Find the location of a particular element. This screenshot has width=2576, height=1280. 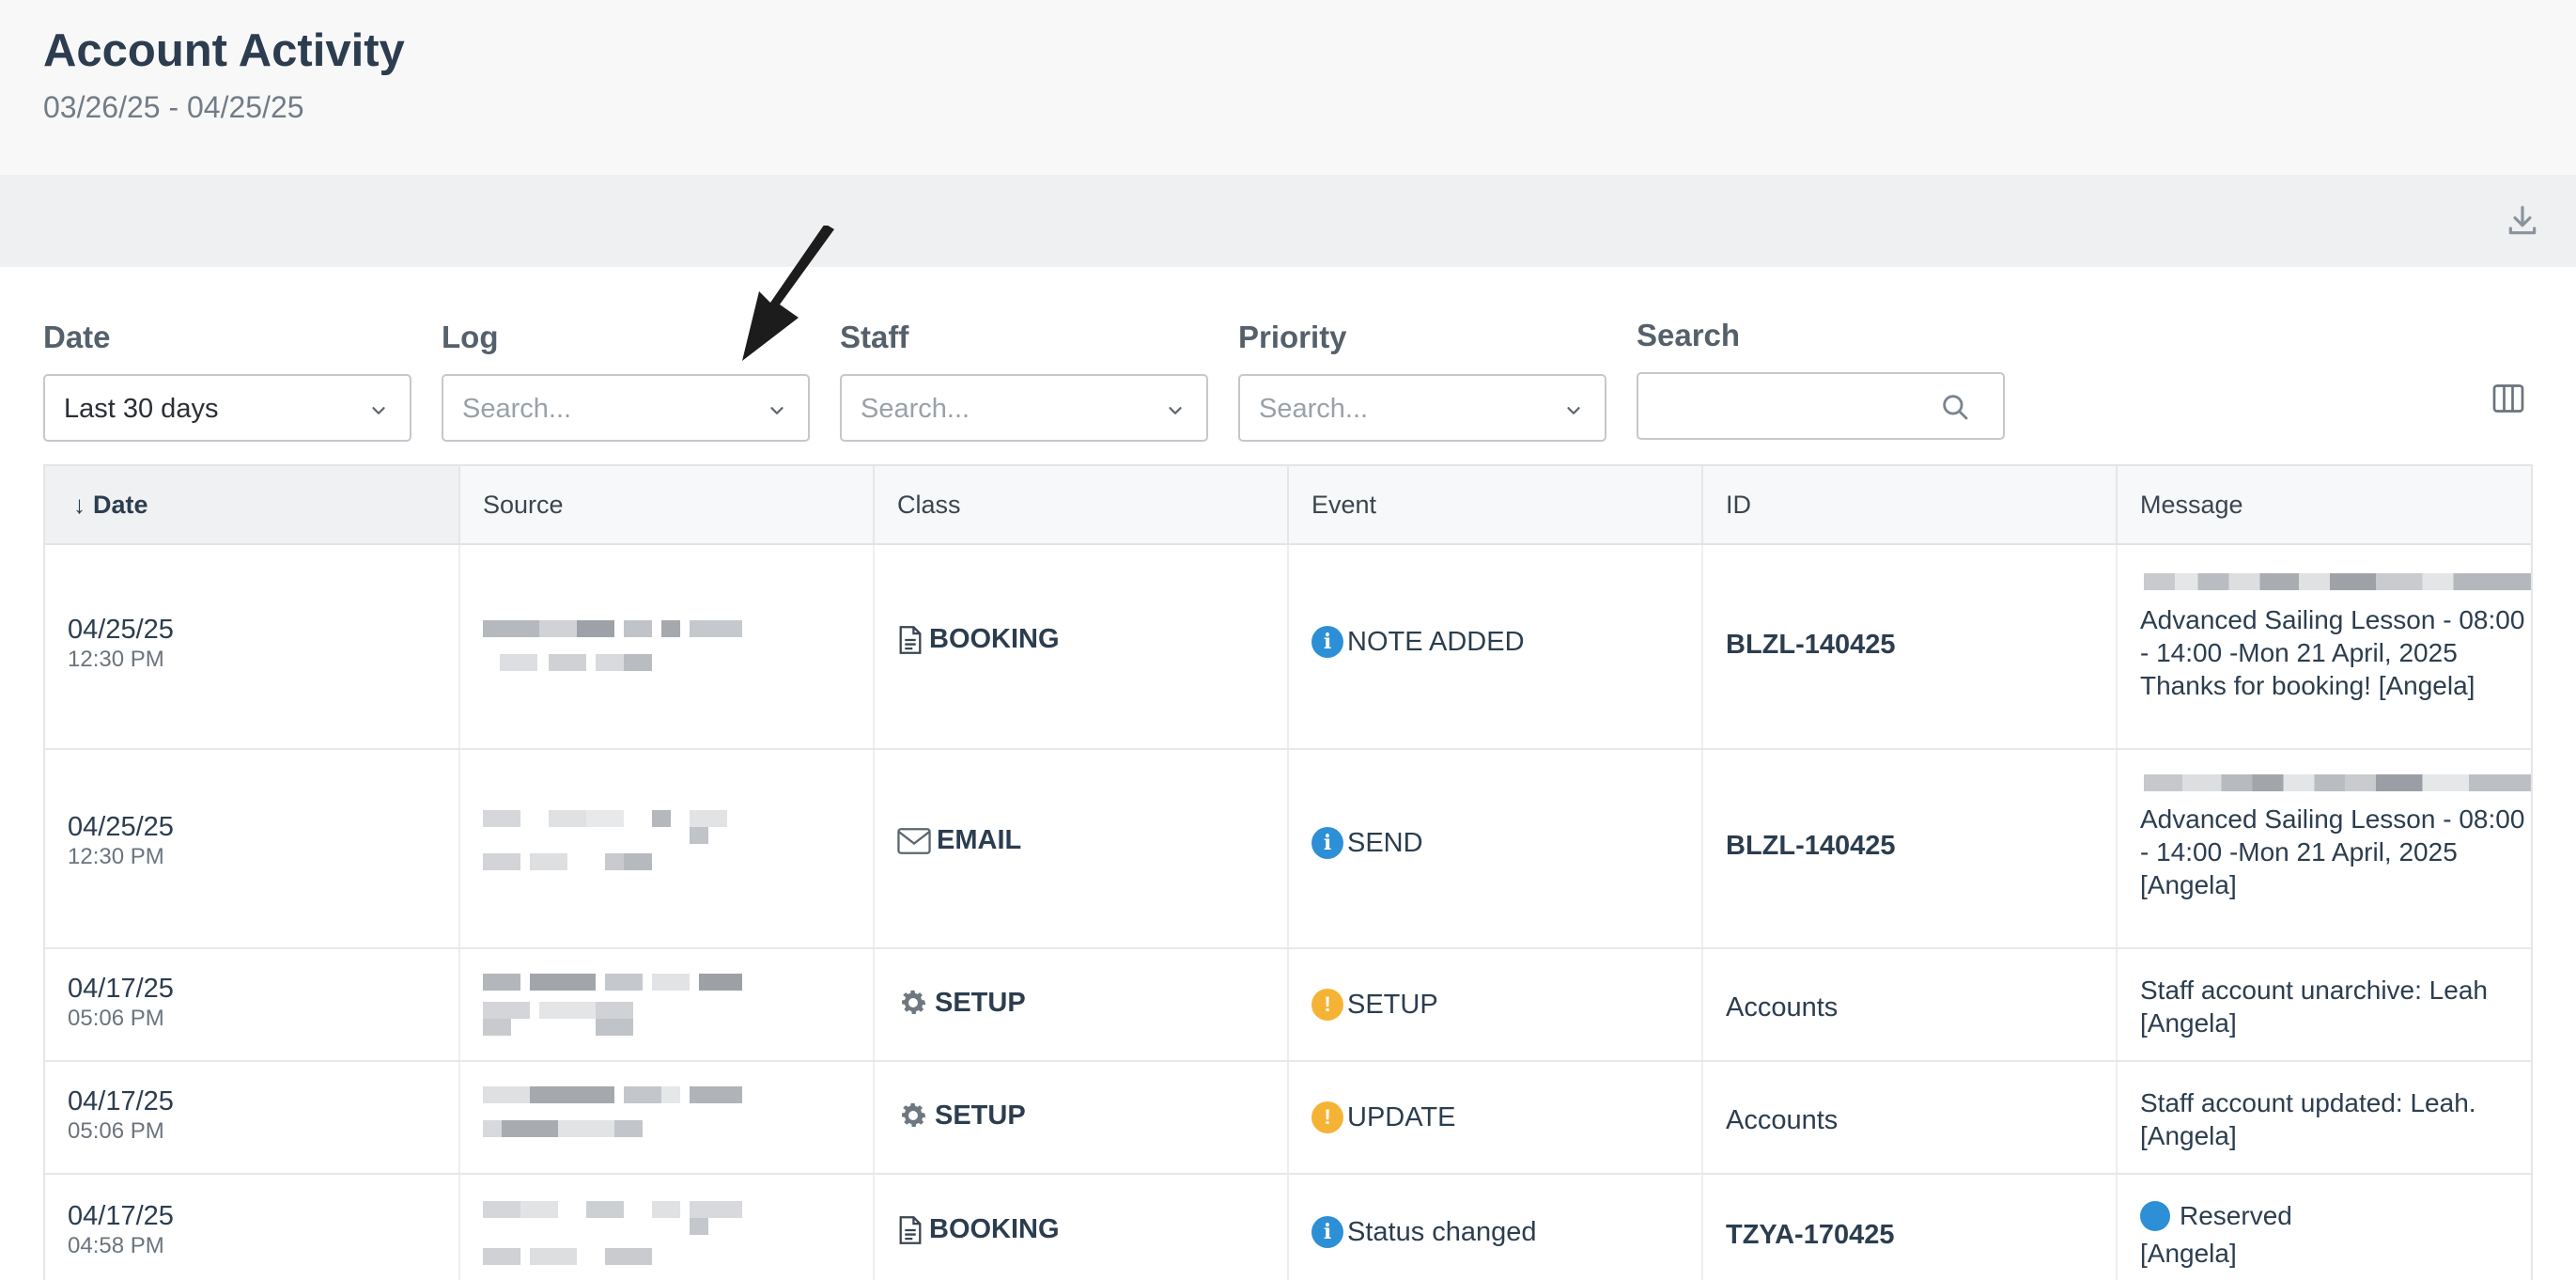

date-filter-label: Date is located at coordinates (77, 337).